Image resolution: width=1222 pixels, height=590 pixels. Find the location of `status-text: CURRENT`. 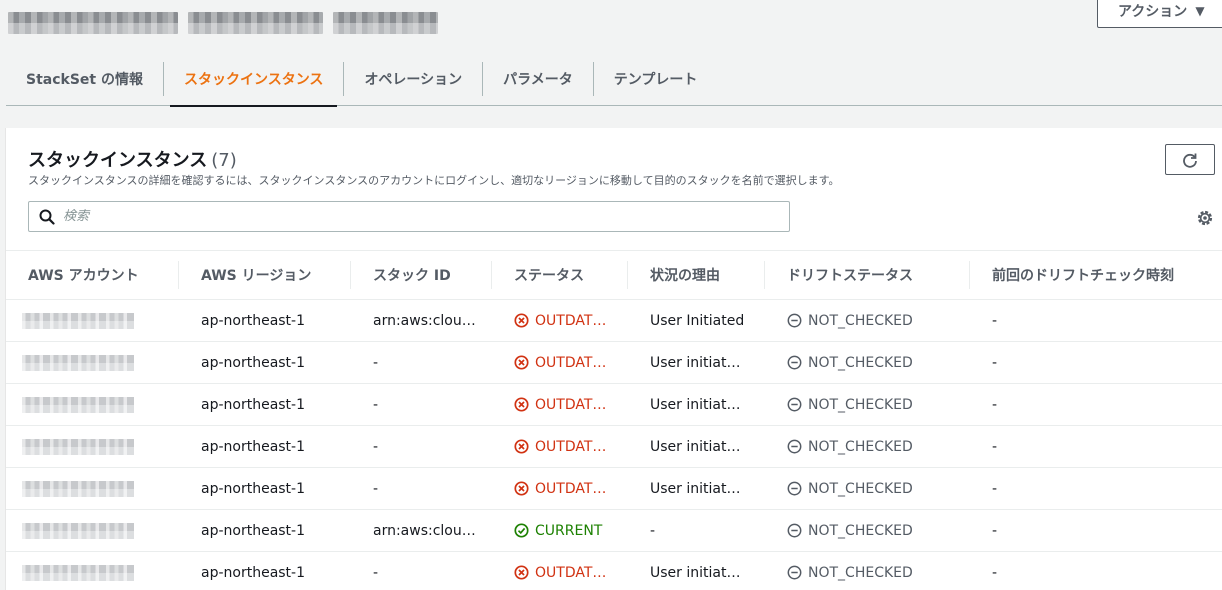

status-text: CURRENT is located at coordinates (569, 530).